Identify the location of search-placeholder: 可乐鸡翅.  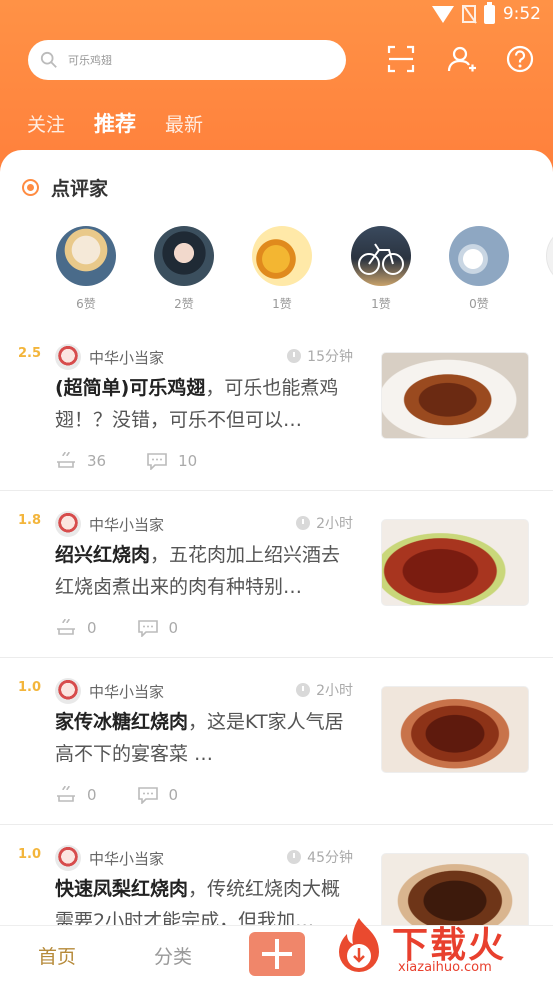
(90, 60).